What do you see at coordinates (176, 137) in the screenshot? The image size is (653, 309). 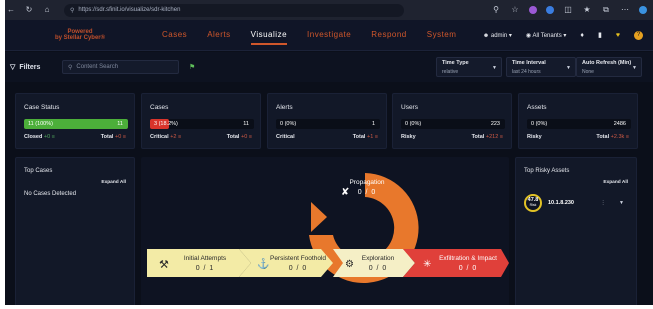 I see `delta-text: +2 ≡` at bounding box center [176, 137].